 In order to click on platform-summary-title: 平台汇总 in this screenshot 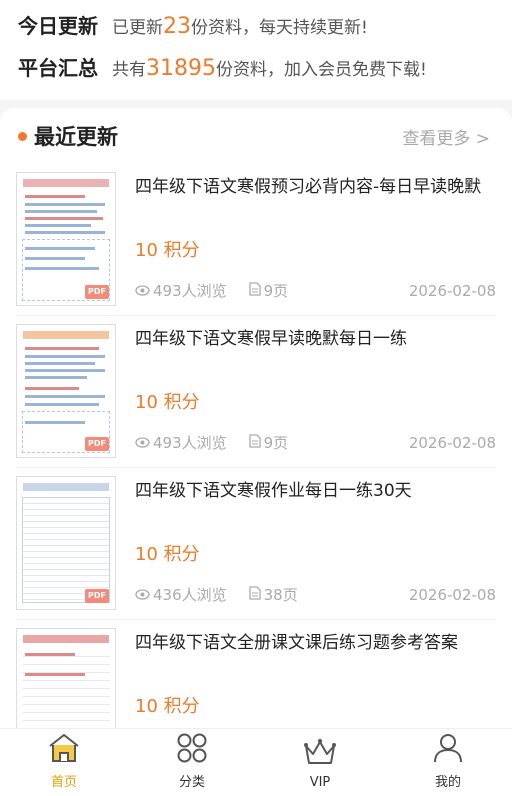, I will do `click(58, 68)`.